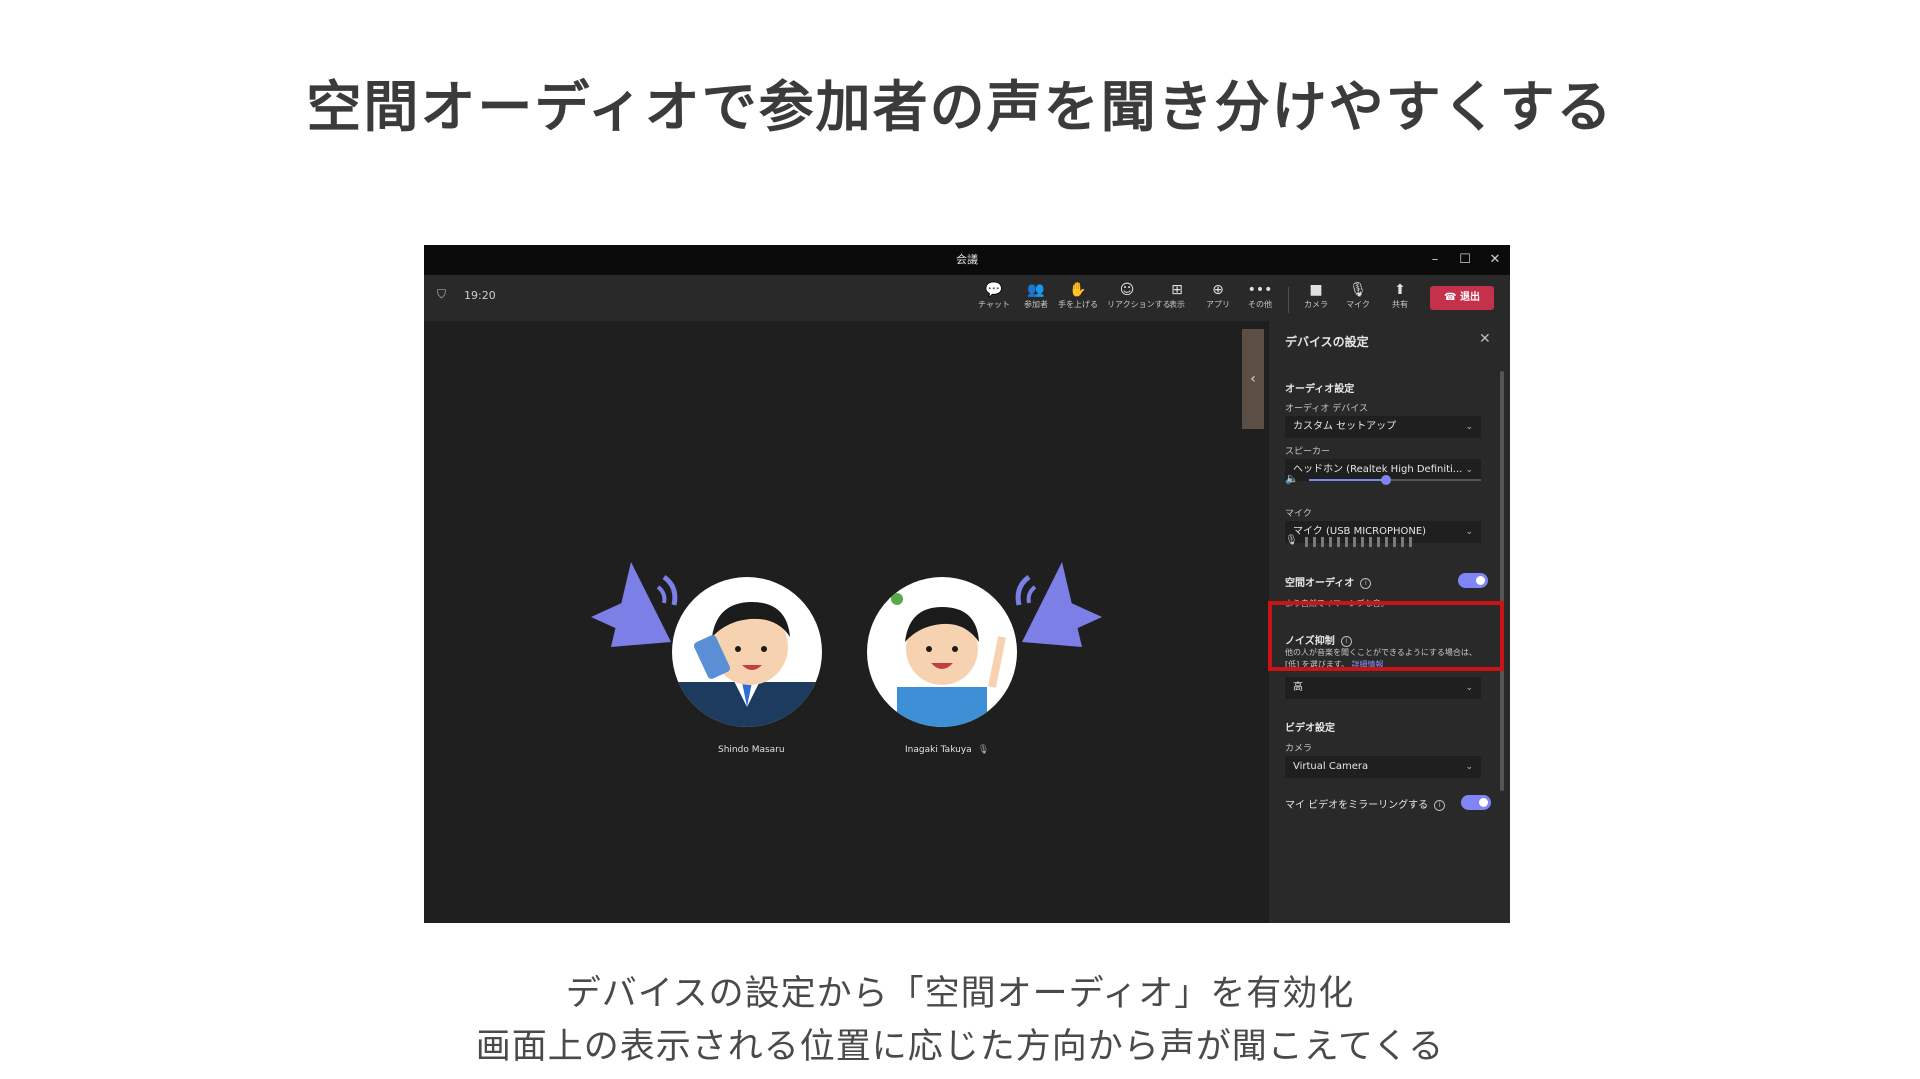  What do you see at coordinates (1476, 802) in the screenshot?
I see `mirror-video-toggle` at bounding box center [1476, 802].